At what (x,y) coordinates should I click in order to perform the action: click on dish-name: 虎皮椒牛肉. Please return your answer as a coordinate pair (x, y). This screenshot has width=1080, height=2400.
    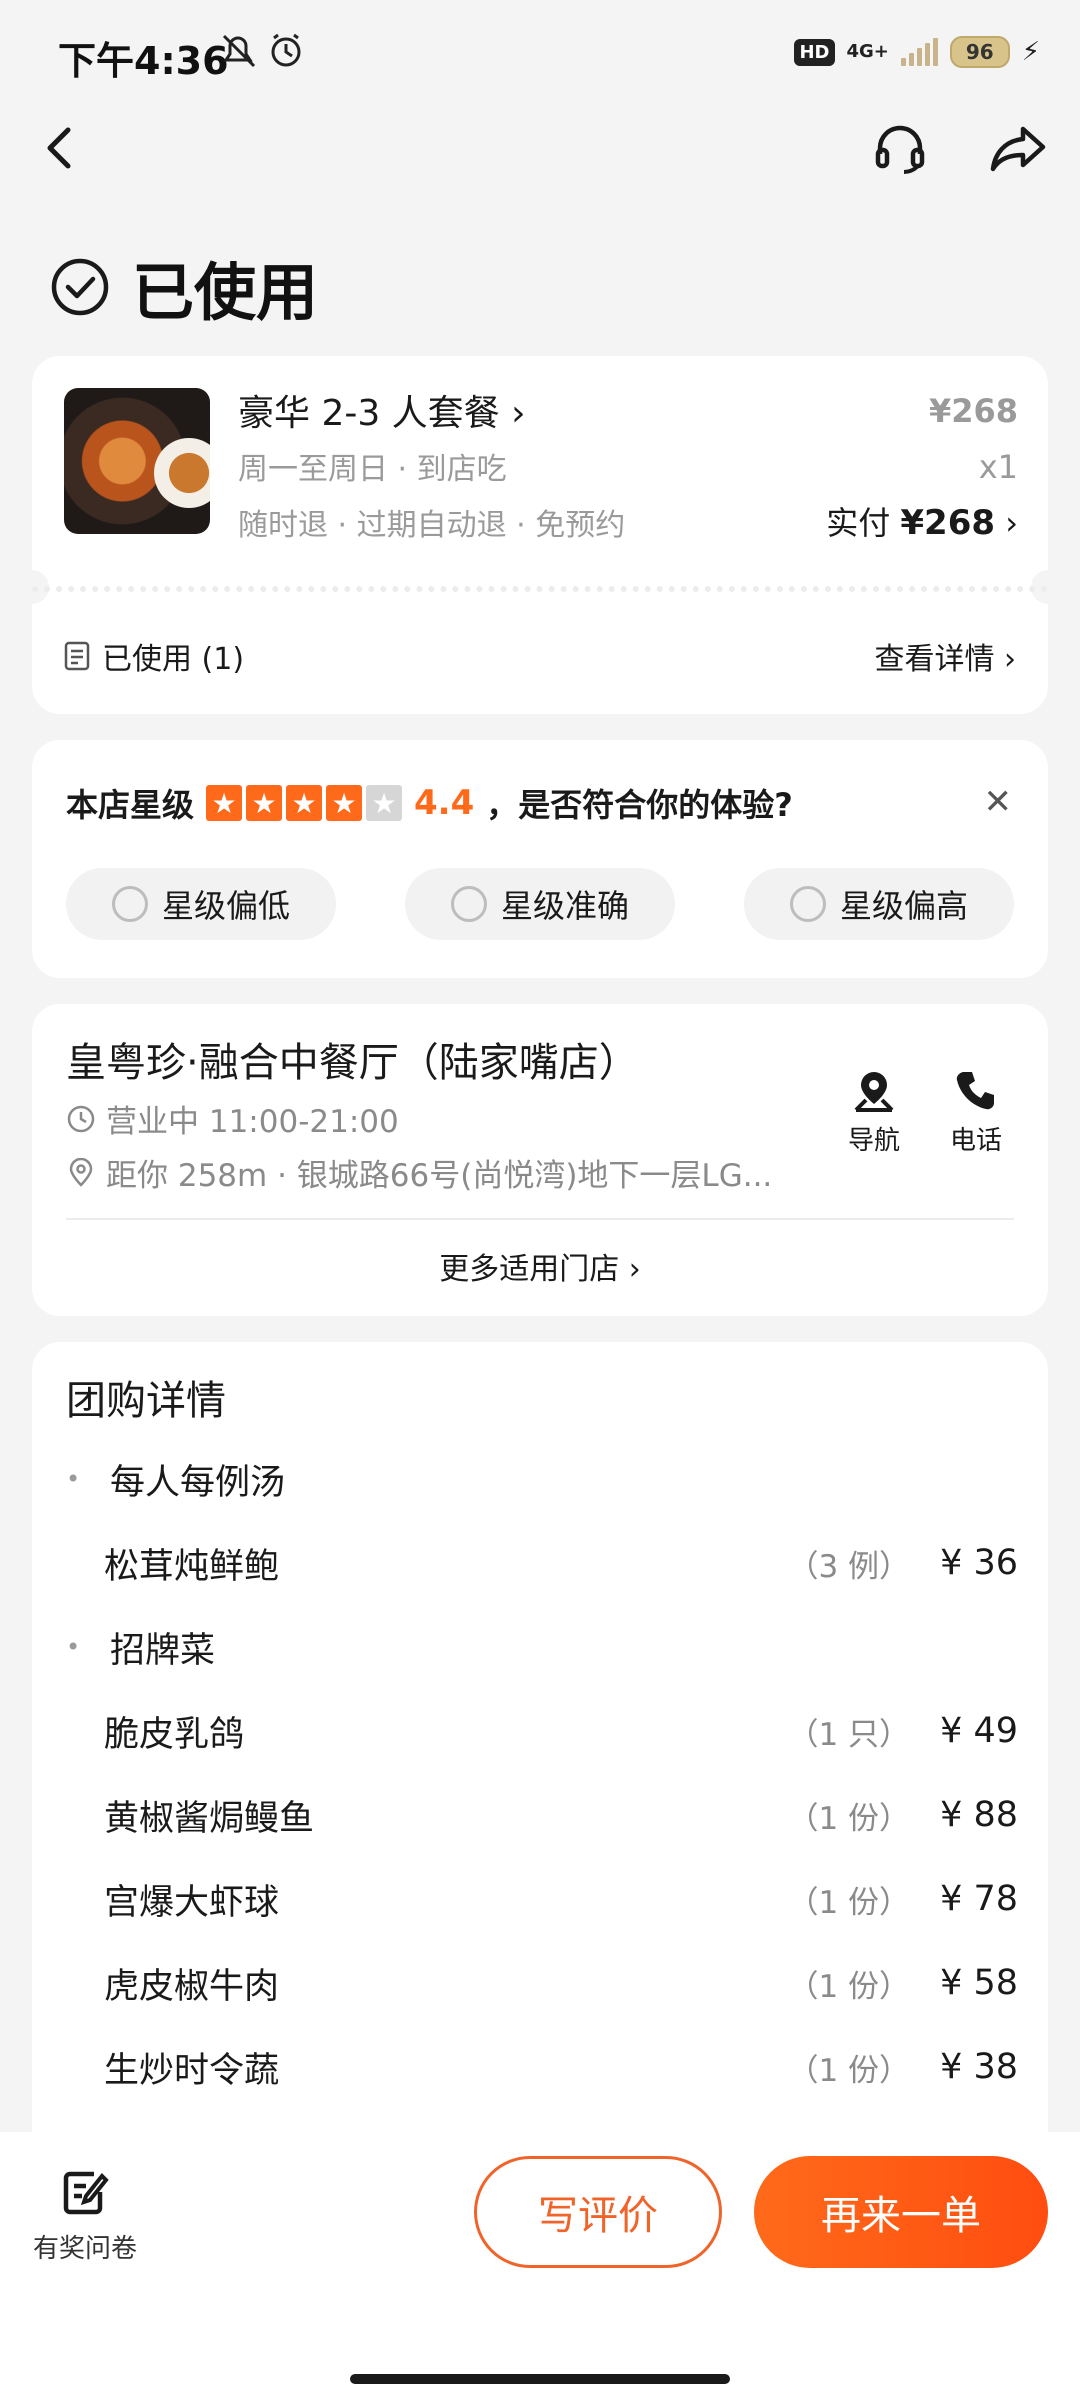
    Looking at the image, I should click on (192, 1986).